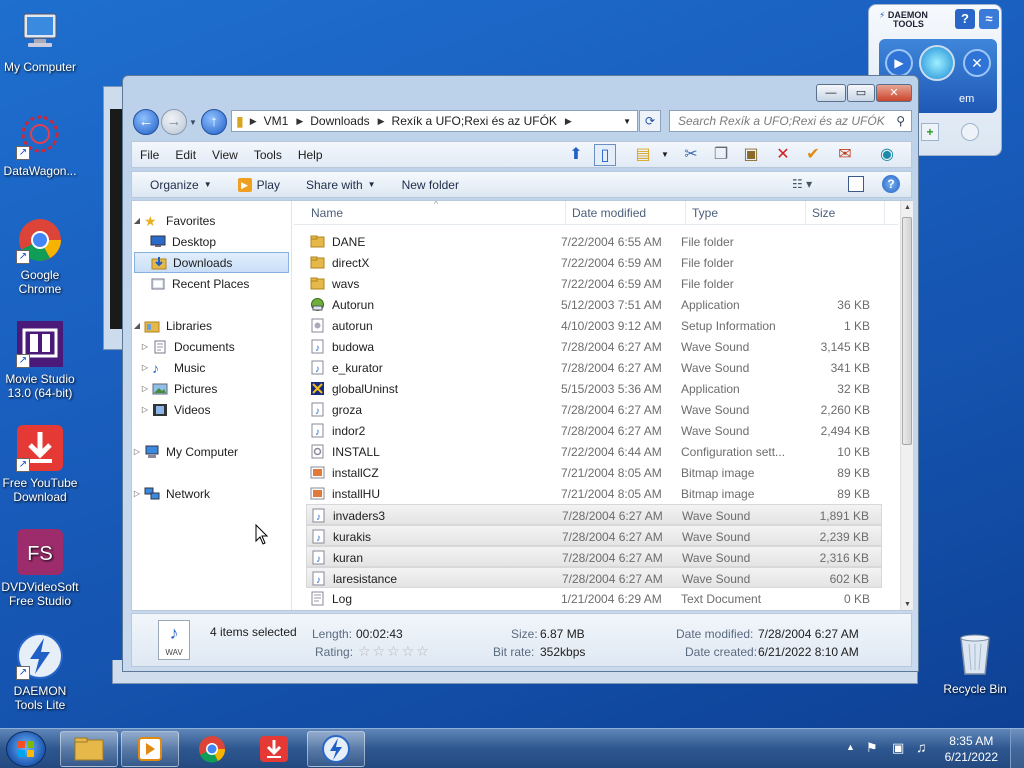  I want to click on show-desktop-button, so click(1017, 748).